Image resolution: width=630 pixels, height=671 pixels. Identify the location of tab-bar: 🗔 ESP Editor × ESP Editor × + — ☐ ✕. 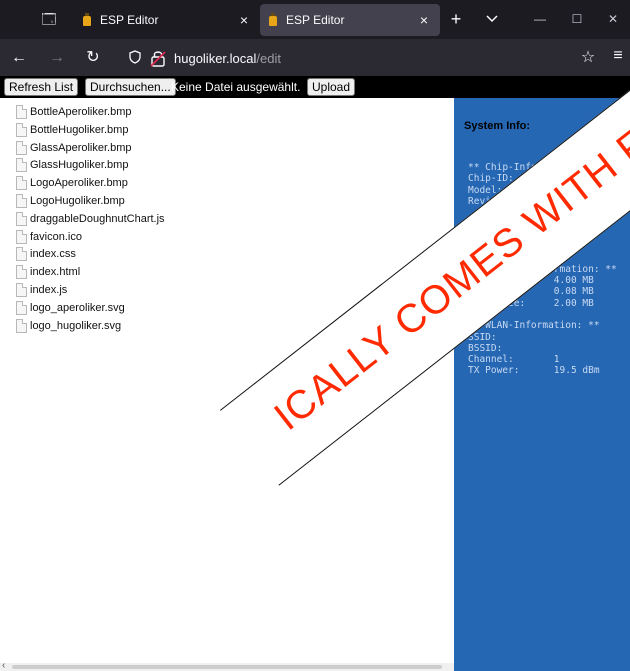
(315, 19).